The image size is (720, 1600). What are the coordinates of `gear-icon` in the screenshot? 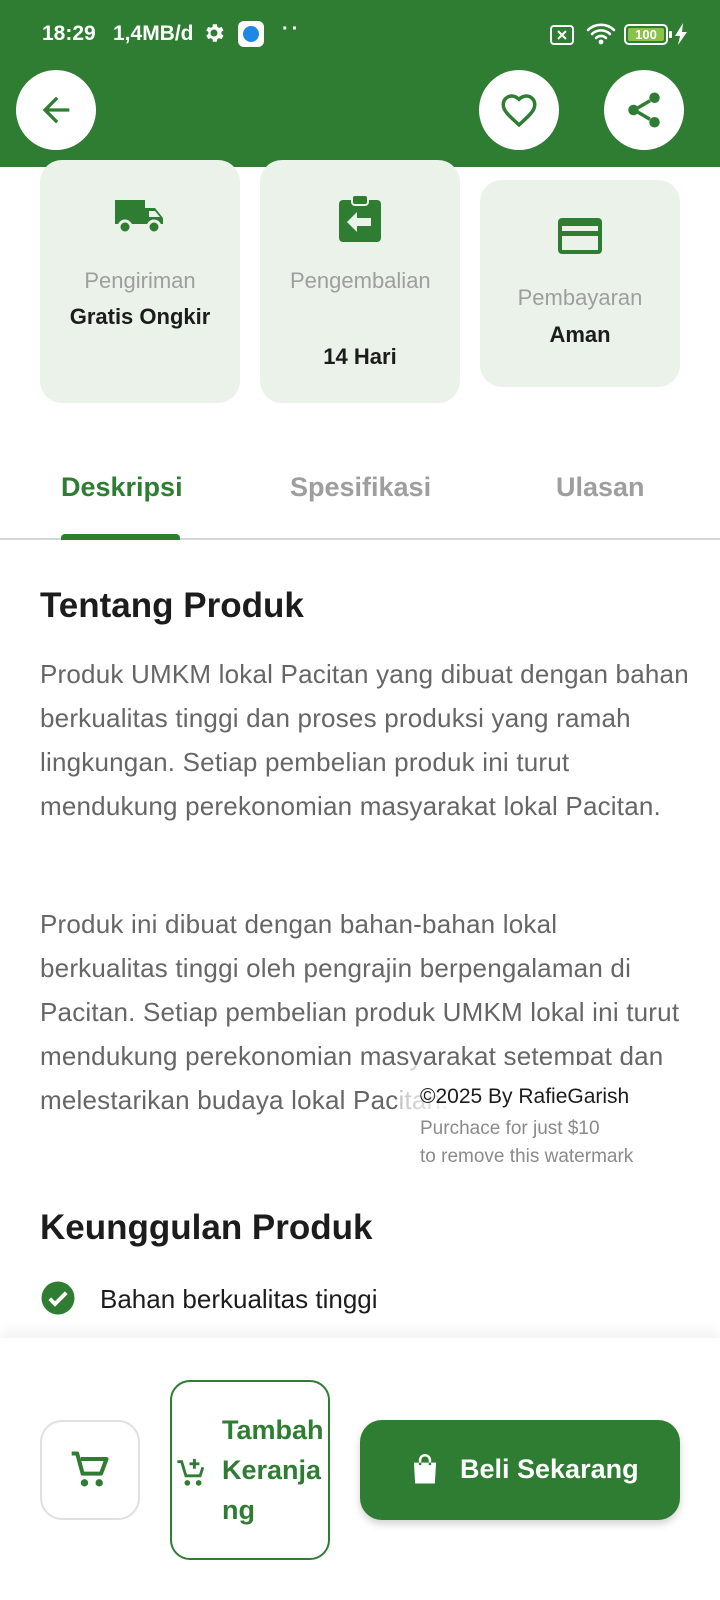 It's located at (215, 33).